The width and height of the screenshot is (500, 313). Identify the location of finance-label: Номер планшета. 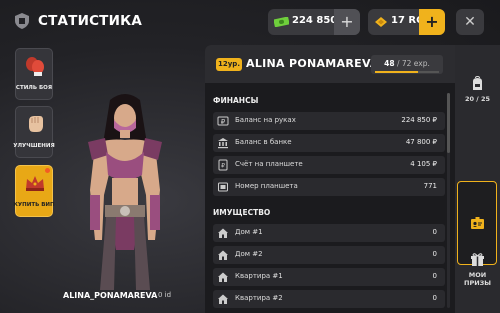
(266, 186).